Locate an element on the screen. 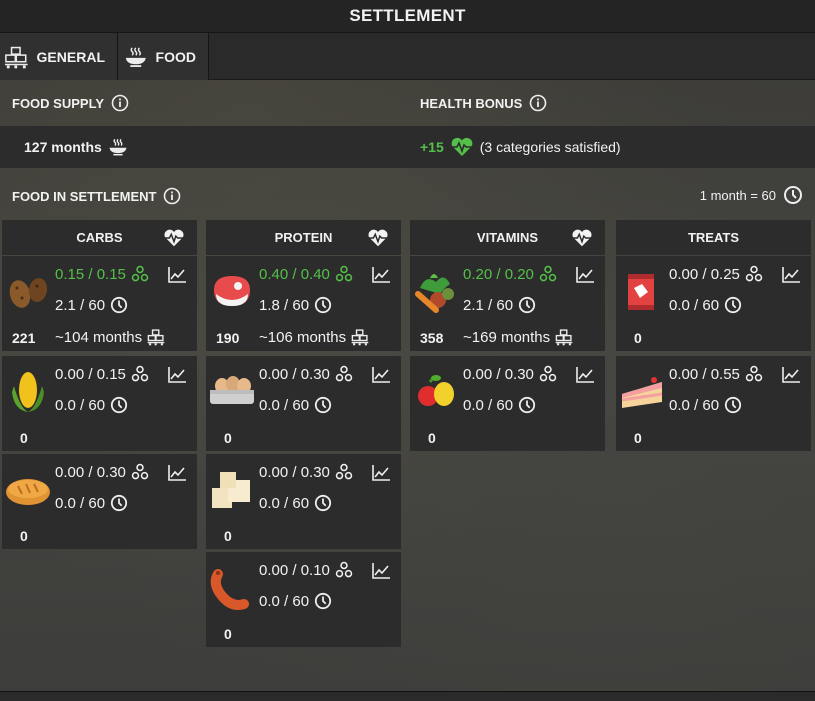 The image size is (815, 701). category-header-vitamins: VITAMINS is located at coordinates (507, 237).